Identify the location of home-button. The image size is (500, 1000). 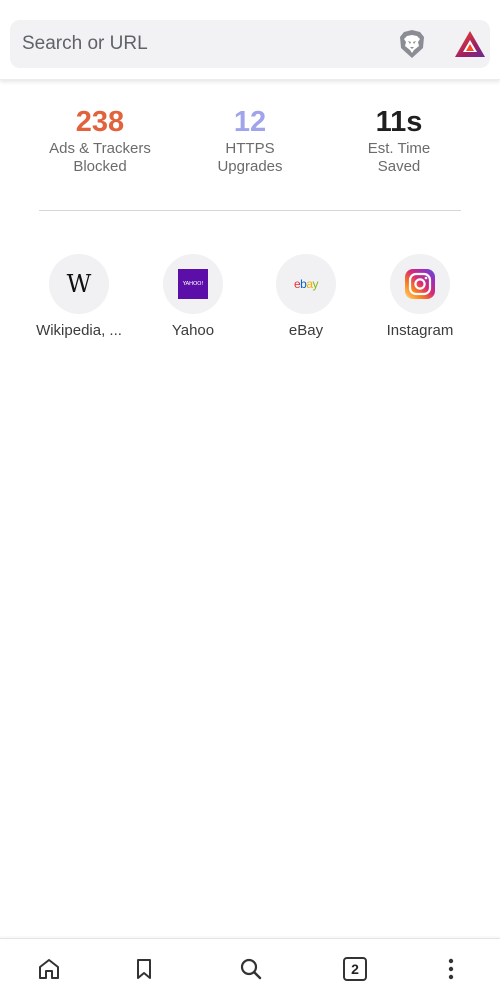
(49, 969).